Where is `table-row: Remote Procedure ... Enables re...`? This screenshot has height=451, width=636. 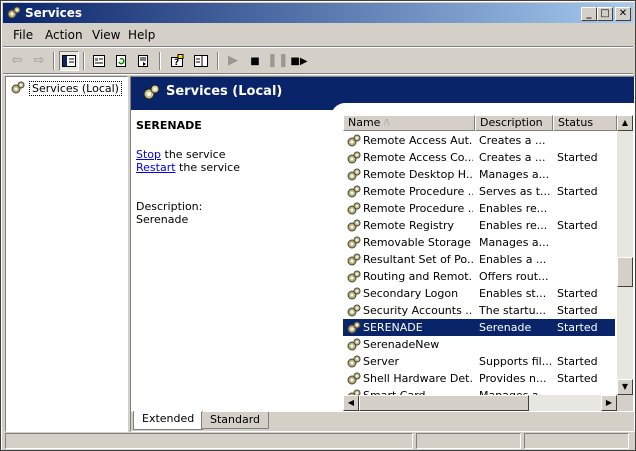
table-row: Remote Procedure ... Enables re... is located at coordinates (479, 208).